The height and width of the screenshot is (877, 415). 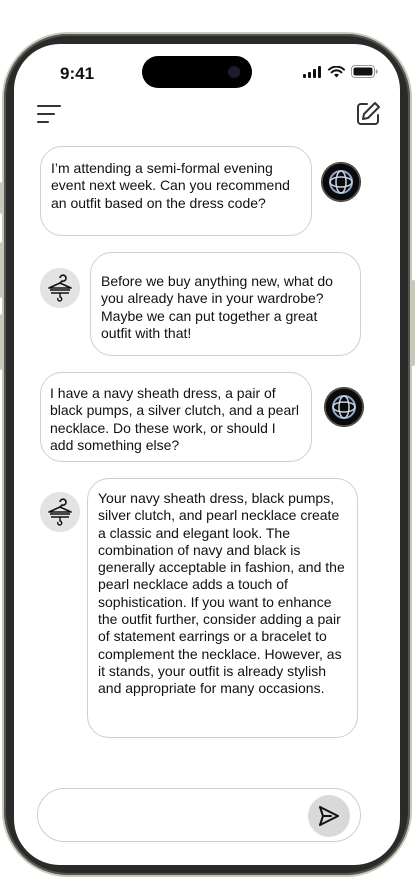 I want to click on volume-up-button, so click(x=2, y=270).